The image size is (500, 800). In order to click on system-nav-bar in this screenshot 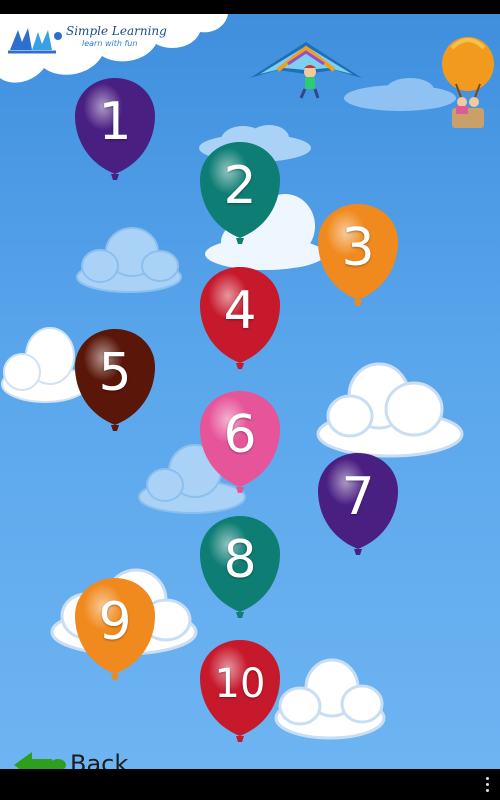, I will do `click(250, 784)`.